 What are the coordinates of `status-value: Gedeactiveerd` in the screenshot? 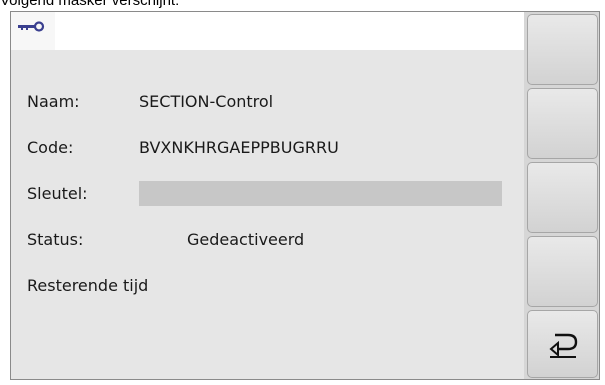 It's located at (246, 239).